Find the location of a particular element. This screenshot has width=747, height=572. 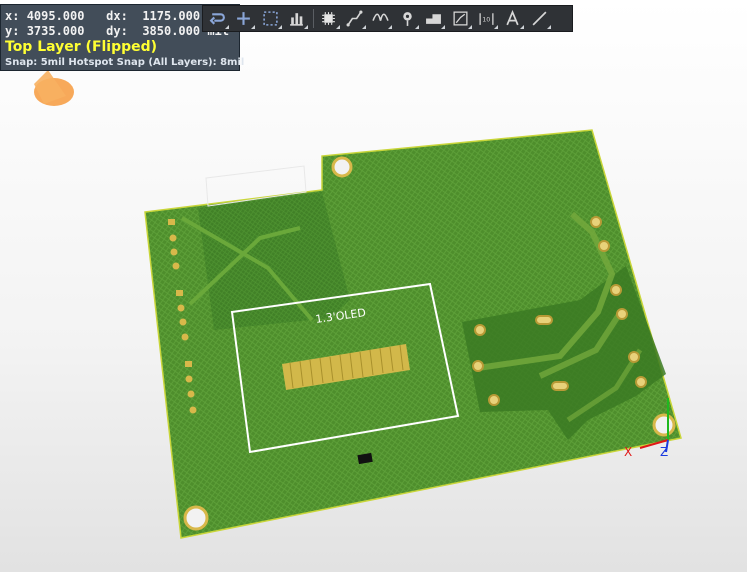

via-button is located at coordinates (407, 18).